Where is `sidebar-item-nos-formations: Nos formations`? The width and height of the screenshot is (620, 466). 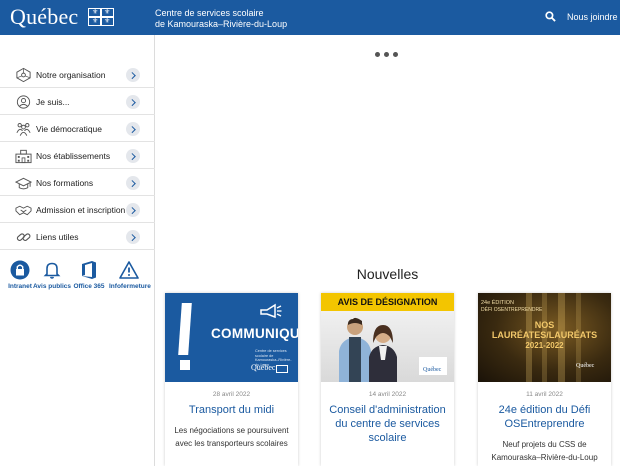 sidebar-item-nos-formations: Nos formations is located at coordinates (77, 183).